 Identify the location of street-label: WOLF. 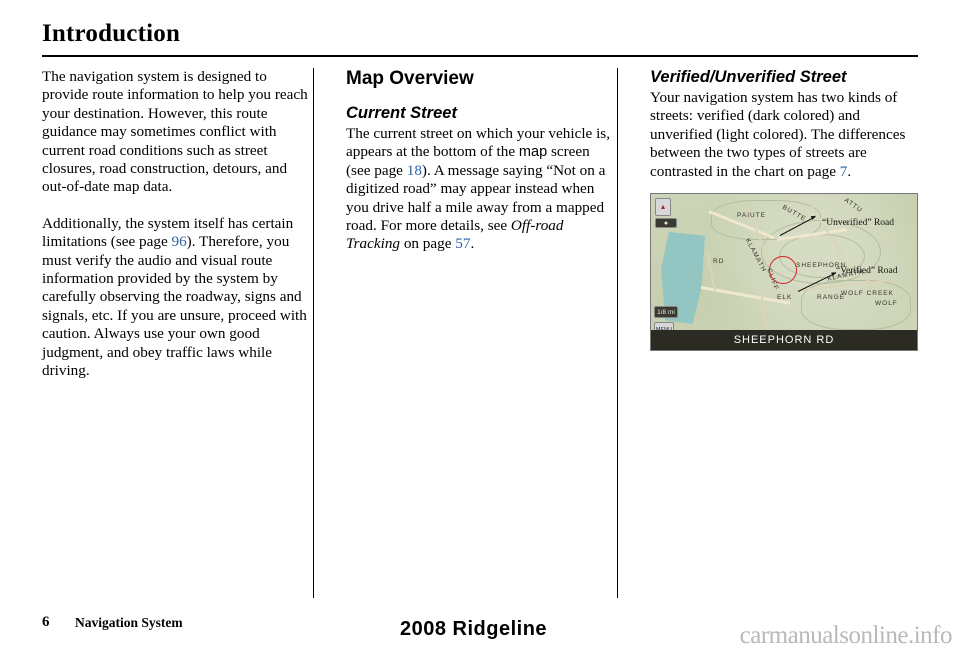
(886, 304).